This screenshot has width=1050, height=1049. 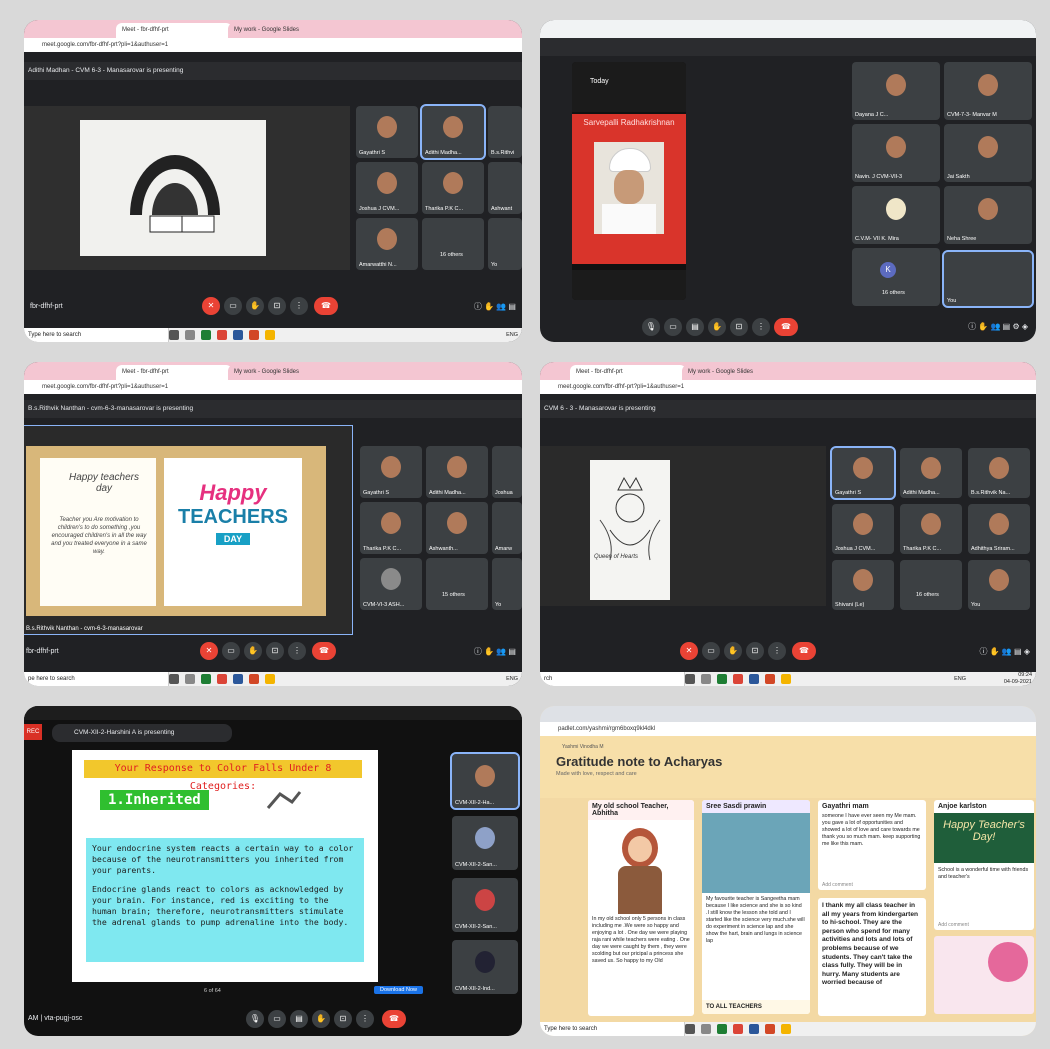 What do you see at coordinates (896, 277) in the screenshot?
I see `others-tile: K 16 others` at bounding box center [896, 277].